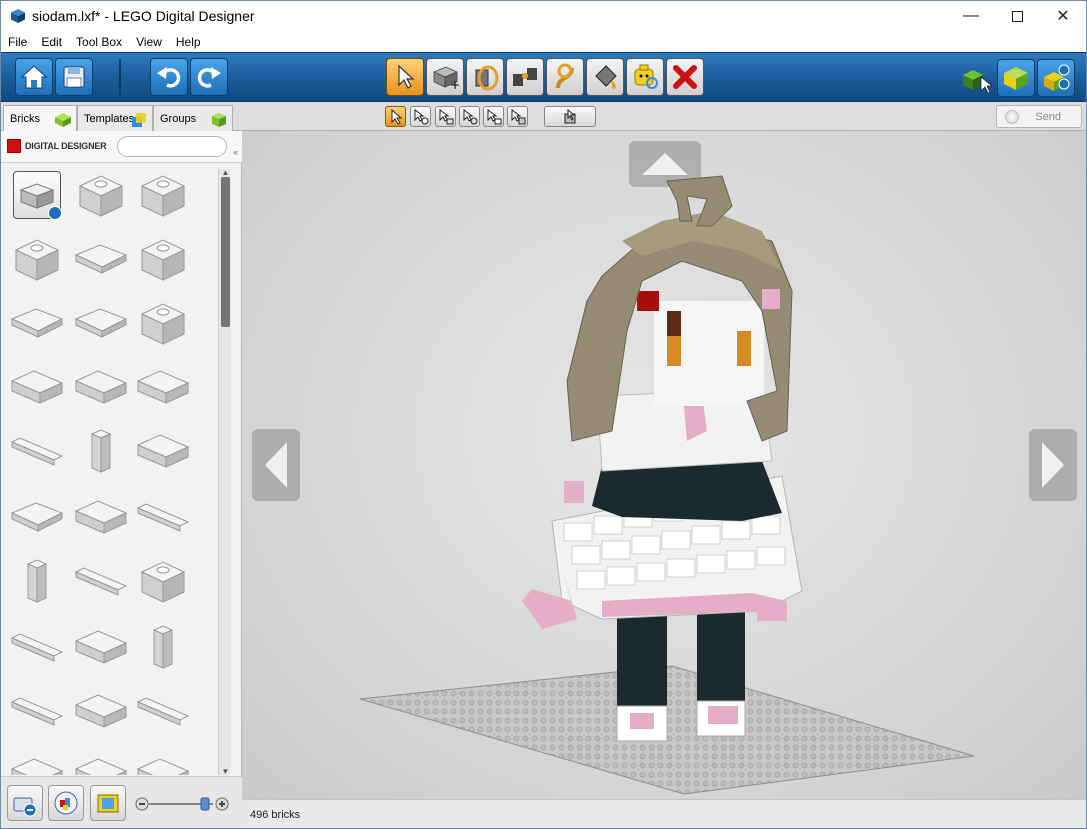 This screenshot has width=1087, height=829. What do you see at coordinates (605, 77) in the screenshot?
I see `paint-tool-button` at bounding box center [605, 77].